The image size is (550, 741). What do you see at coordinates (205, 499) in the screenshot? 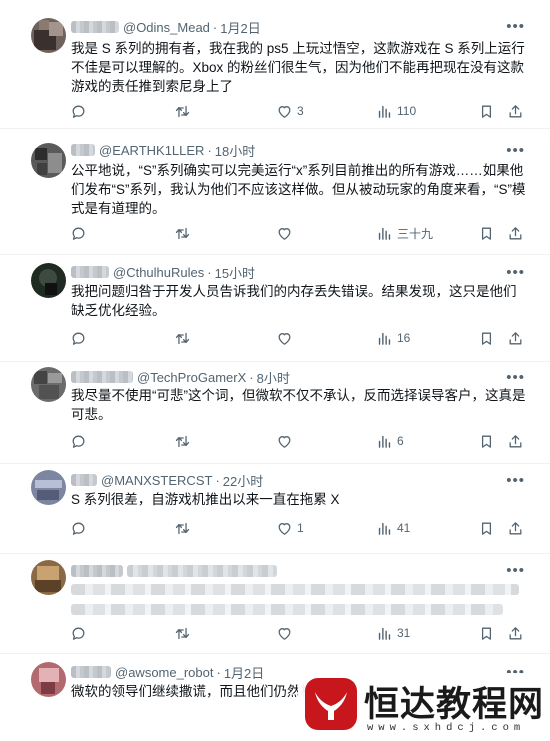
I see `tweet-text: S 系列很差，自游戏机推出以来一直在拖累 X` at bounding box center [205, 499].